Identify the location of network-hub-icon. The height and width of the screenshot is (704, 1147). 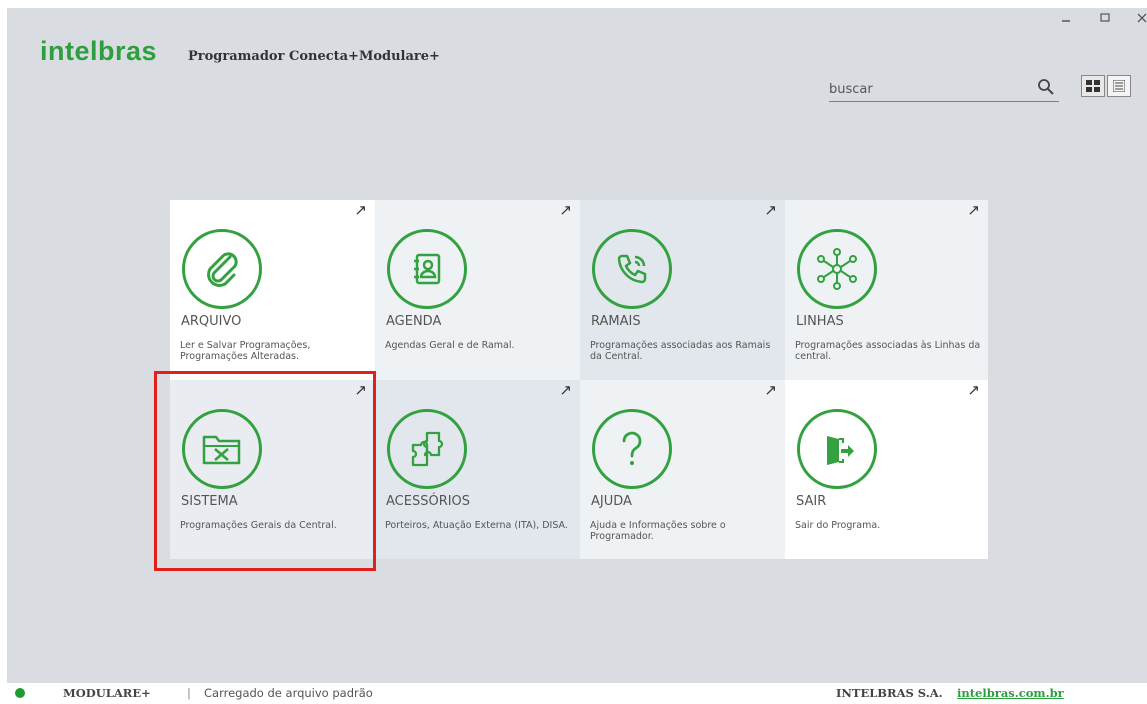
(837, 269).